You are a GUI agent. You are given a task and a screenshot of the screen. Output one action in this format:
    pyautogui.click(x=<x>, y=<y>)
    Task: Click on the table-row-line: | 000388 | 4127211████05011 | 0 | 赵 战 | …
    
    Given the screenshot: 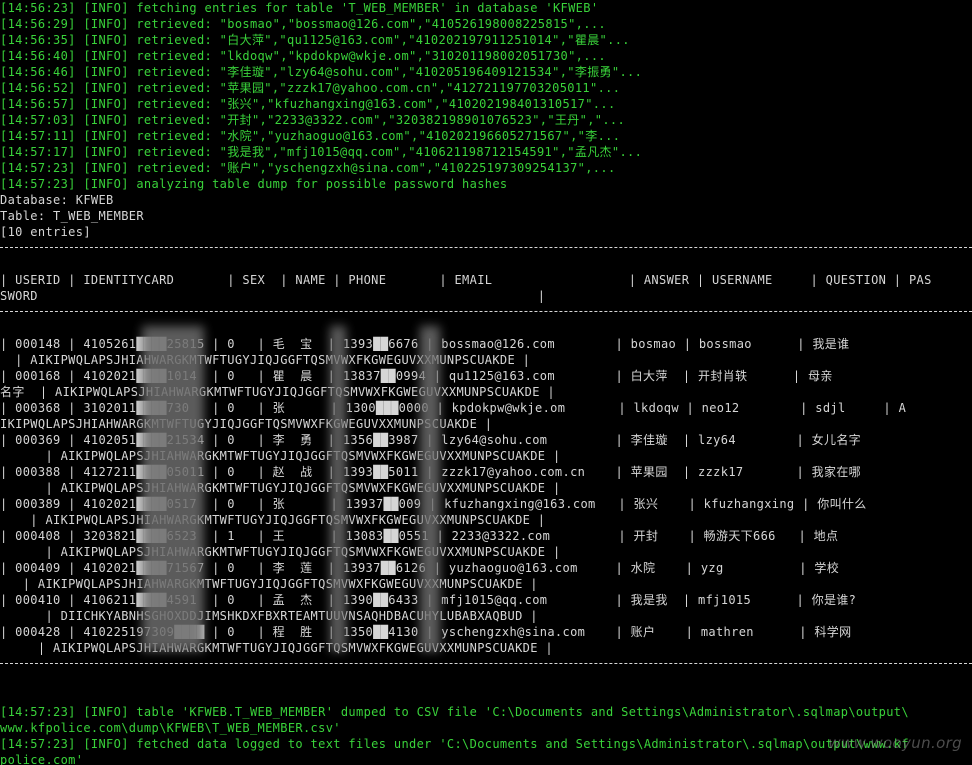 What is the action you would take?
    pyautogui.click(x=431, y=472)
    